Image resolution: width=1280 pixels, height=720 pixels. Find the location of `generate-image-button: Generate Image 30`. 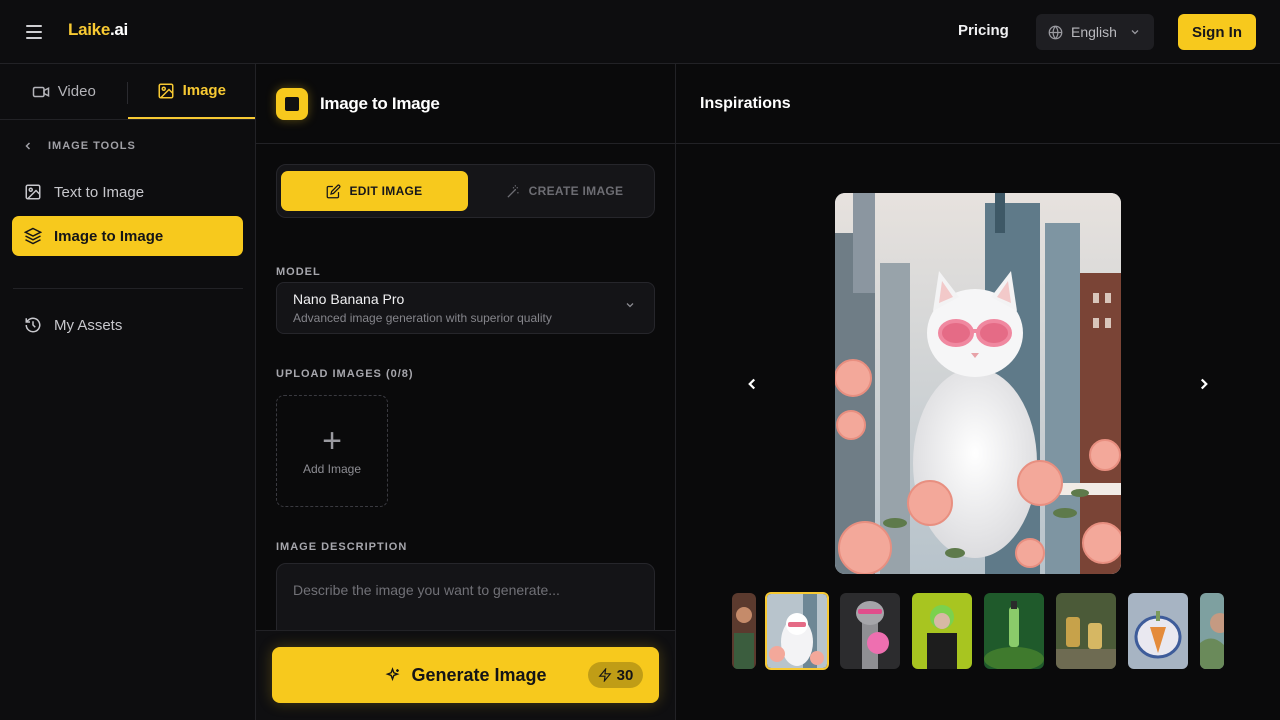

generate-image-button: Generate Image 30 is located at coordinates (465, 675).